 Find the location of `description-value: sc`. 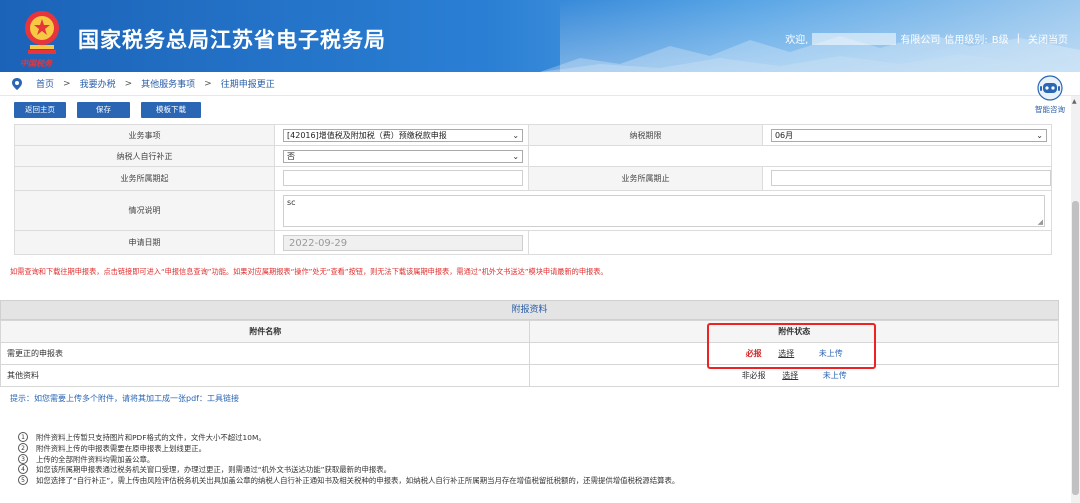

description-value: sc is located at coordinates (291, 202).